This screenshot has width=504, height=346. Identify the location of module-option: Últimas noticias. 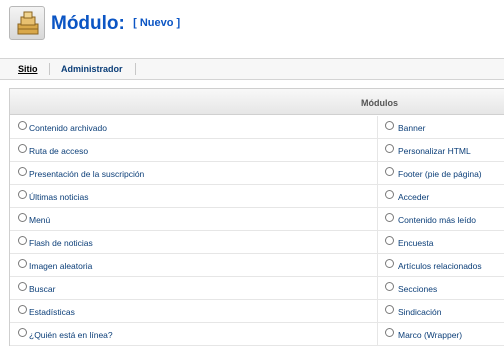
(194, 196).